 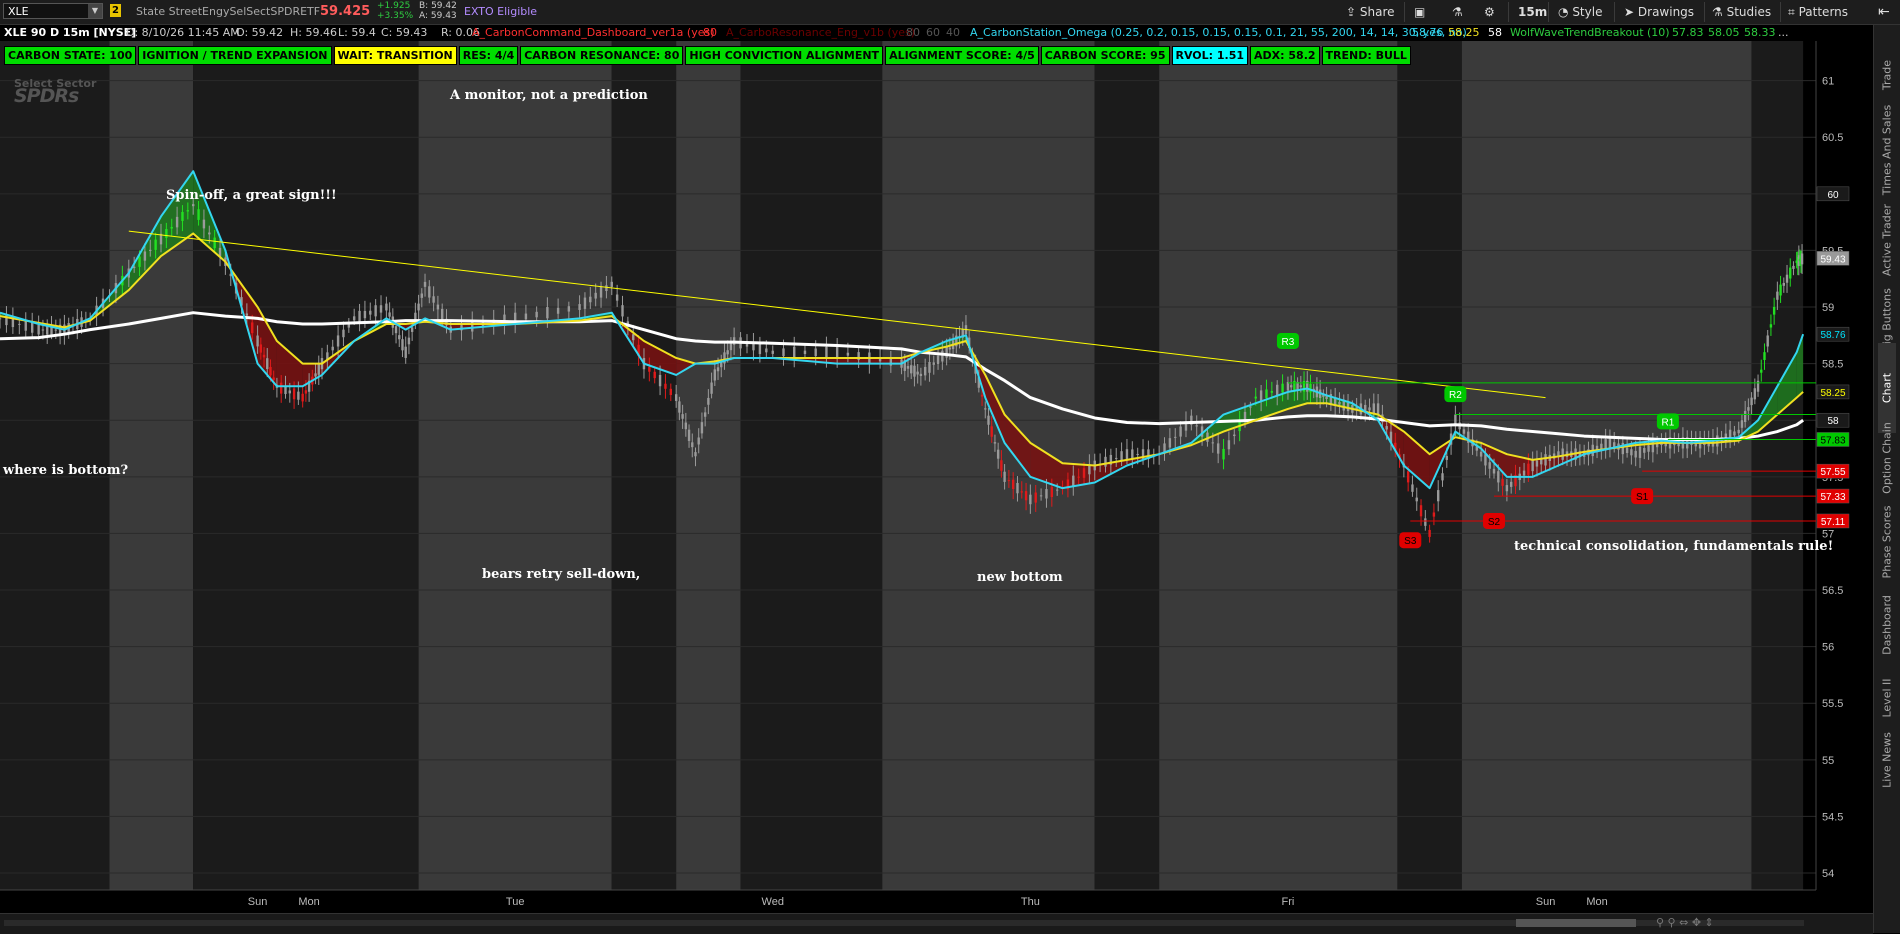 What do you see at coordinates (1666, 12) in the screenshot?
I see `drawings-label: Drawings` at bounding box center [1666, 12].